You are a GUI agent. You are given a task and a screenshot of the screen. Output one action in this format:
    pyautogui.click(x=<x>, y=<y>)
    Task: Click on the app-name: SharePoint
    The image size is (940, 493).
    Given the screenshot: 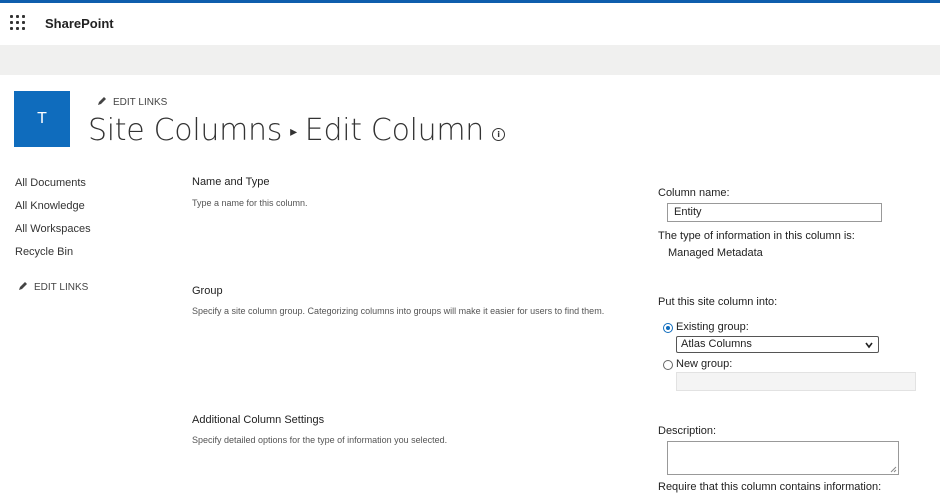 What is the action you would take?
    pyautogui.click(x=79, y=23)
    